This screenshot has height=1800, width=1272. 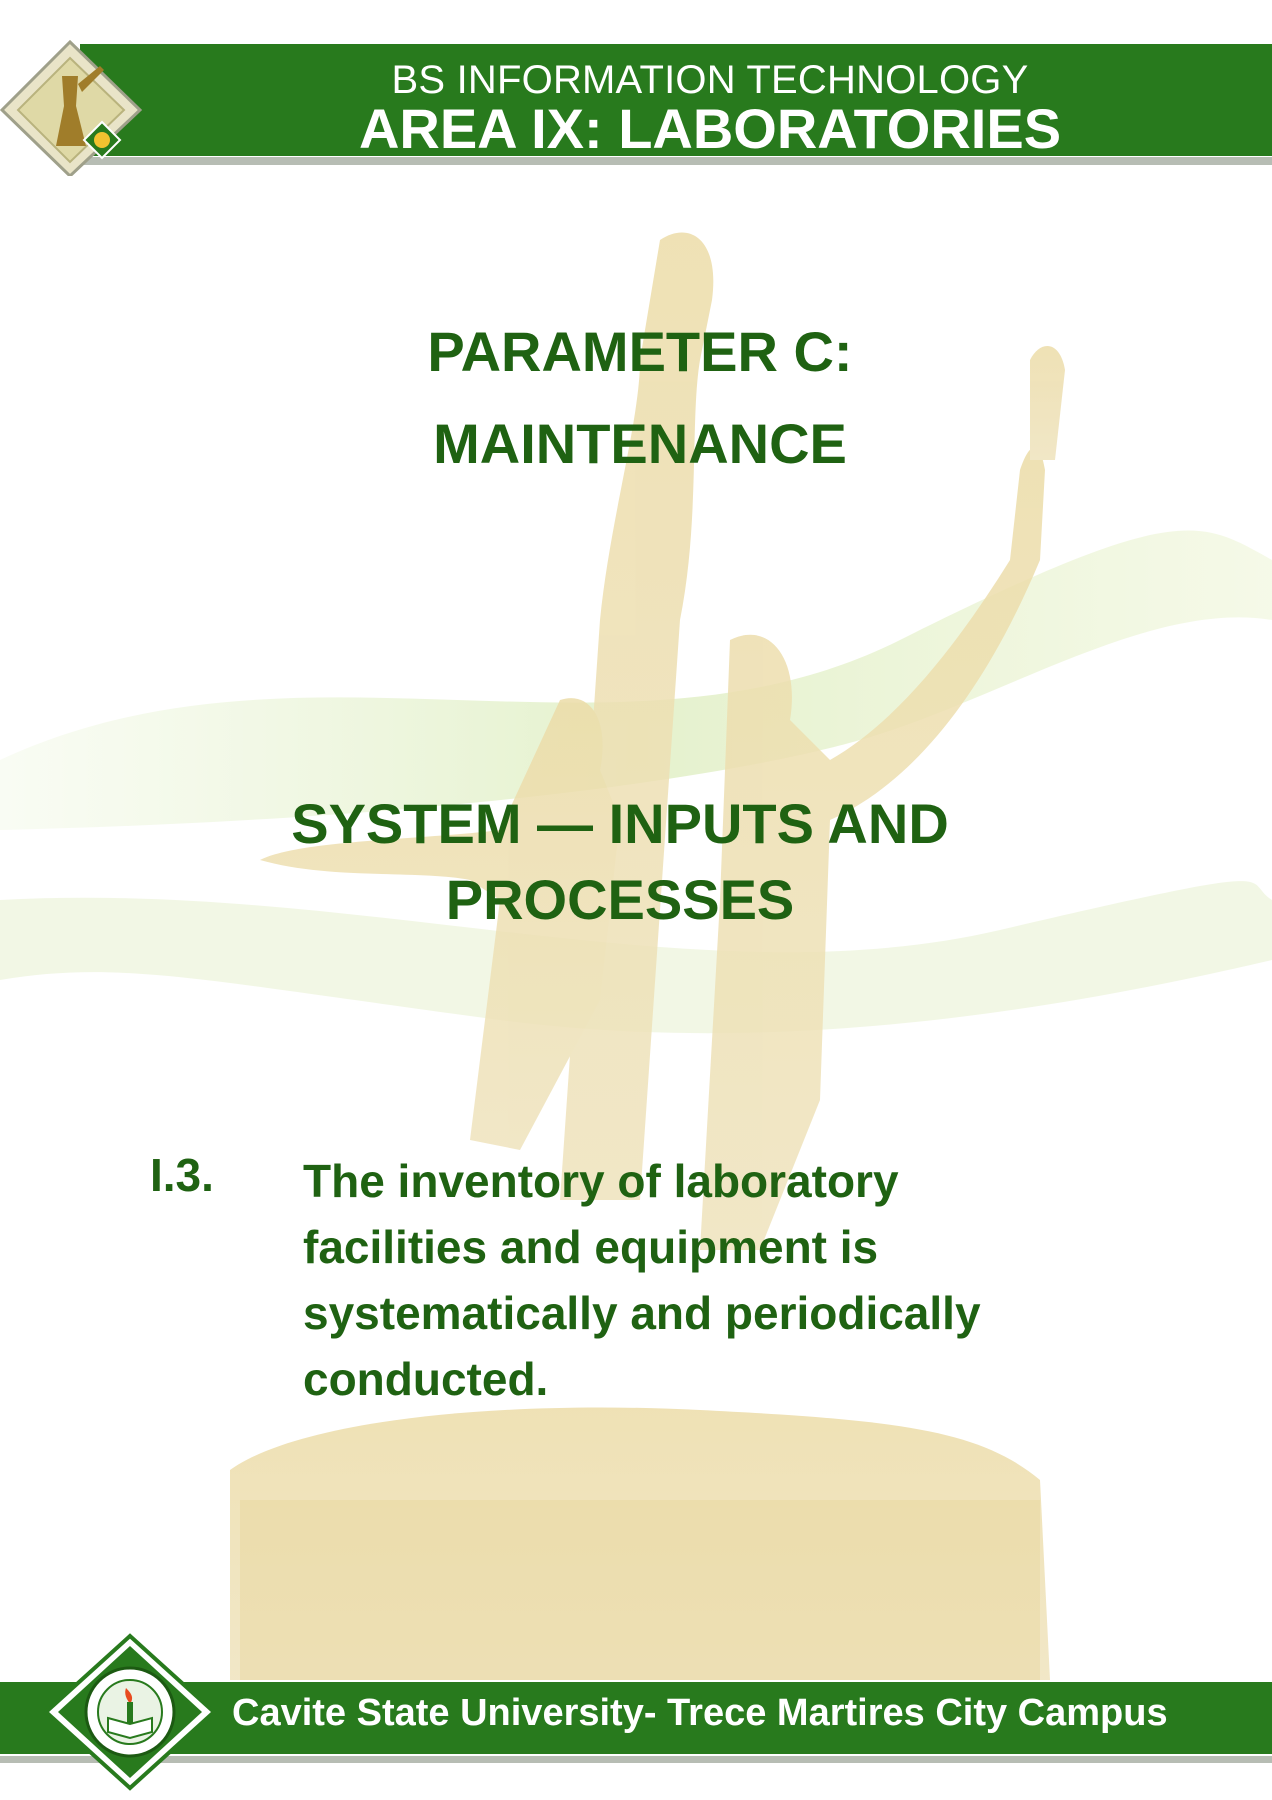 I want to click on university-seal-icon, so click(x=130, y=1712).